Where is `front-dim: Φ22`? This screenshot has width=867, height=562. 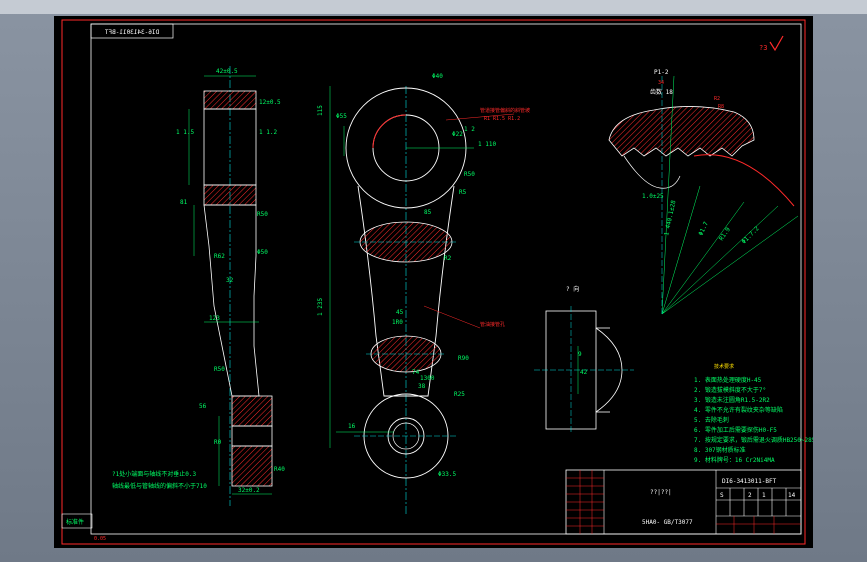 front-dim: Φ22 is located at coordinates (457, 134).